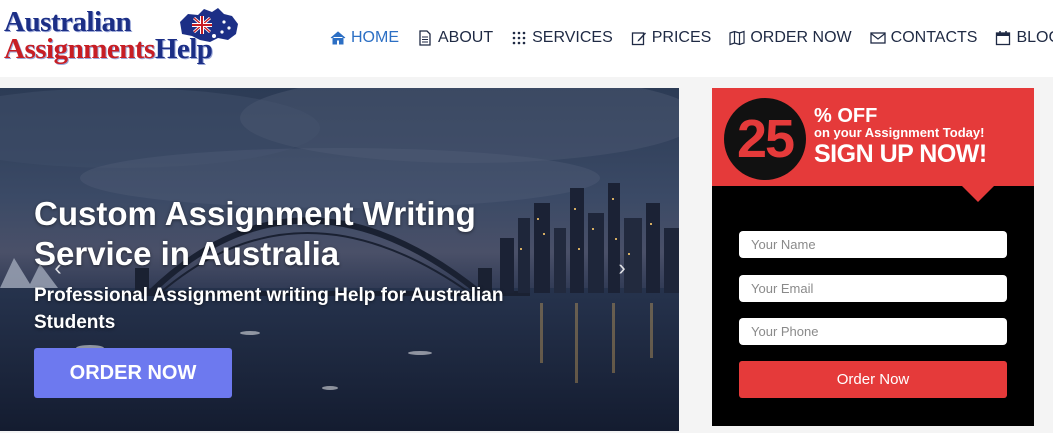 This screenshot has height=433, width=1053. Describe the element at coordinates (1034, 37) in the screenshot. I see `nav-item-blog-label: BLOG` at that location.